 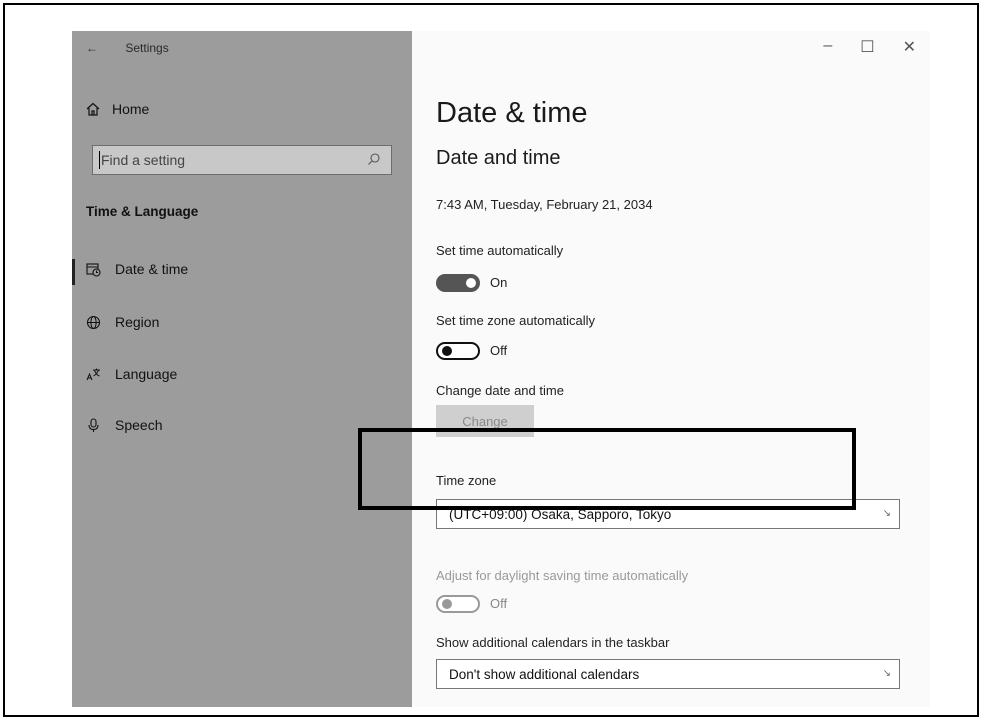 What do you see at coordinates (500, 390) in the screenshot?
I see `change-datetime-label: Change date and time` at bounding box center [500, 390].